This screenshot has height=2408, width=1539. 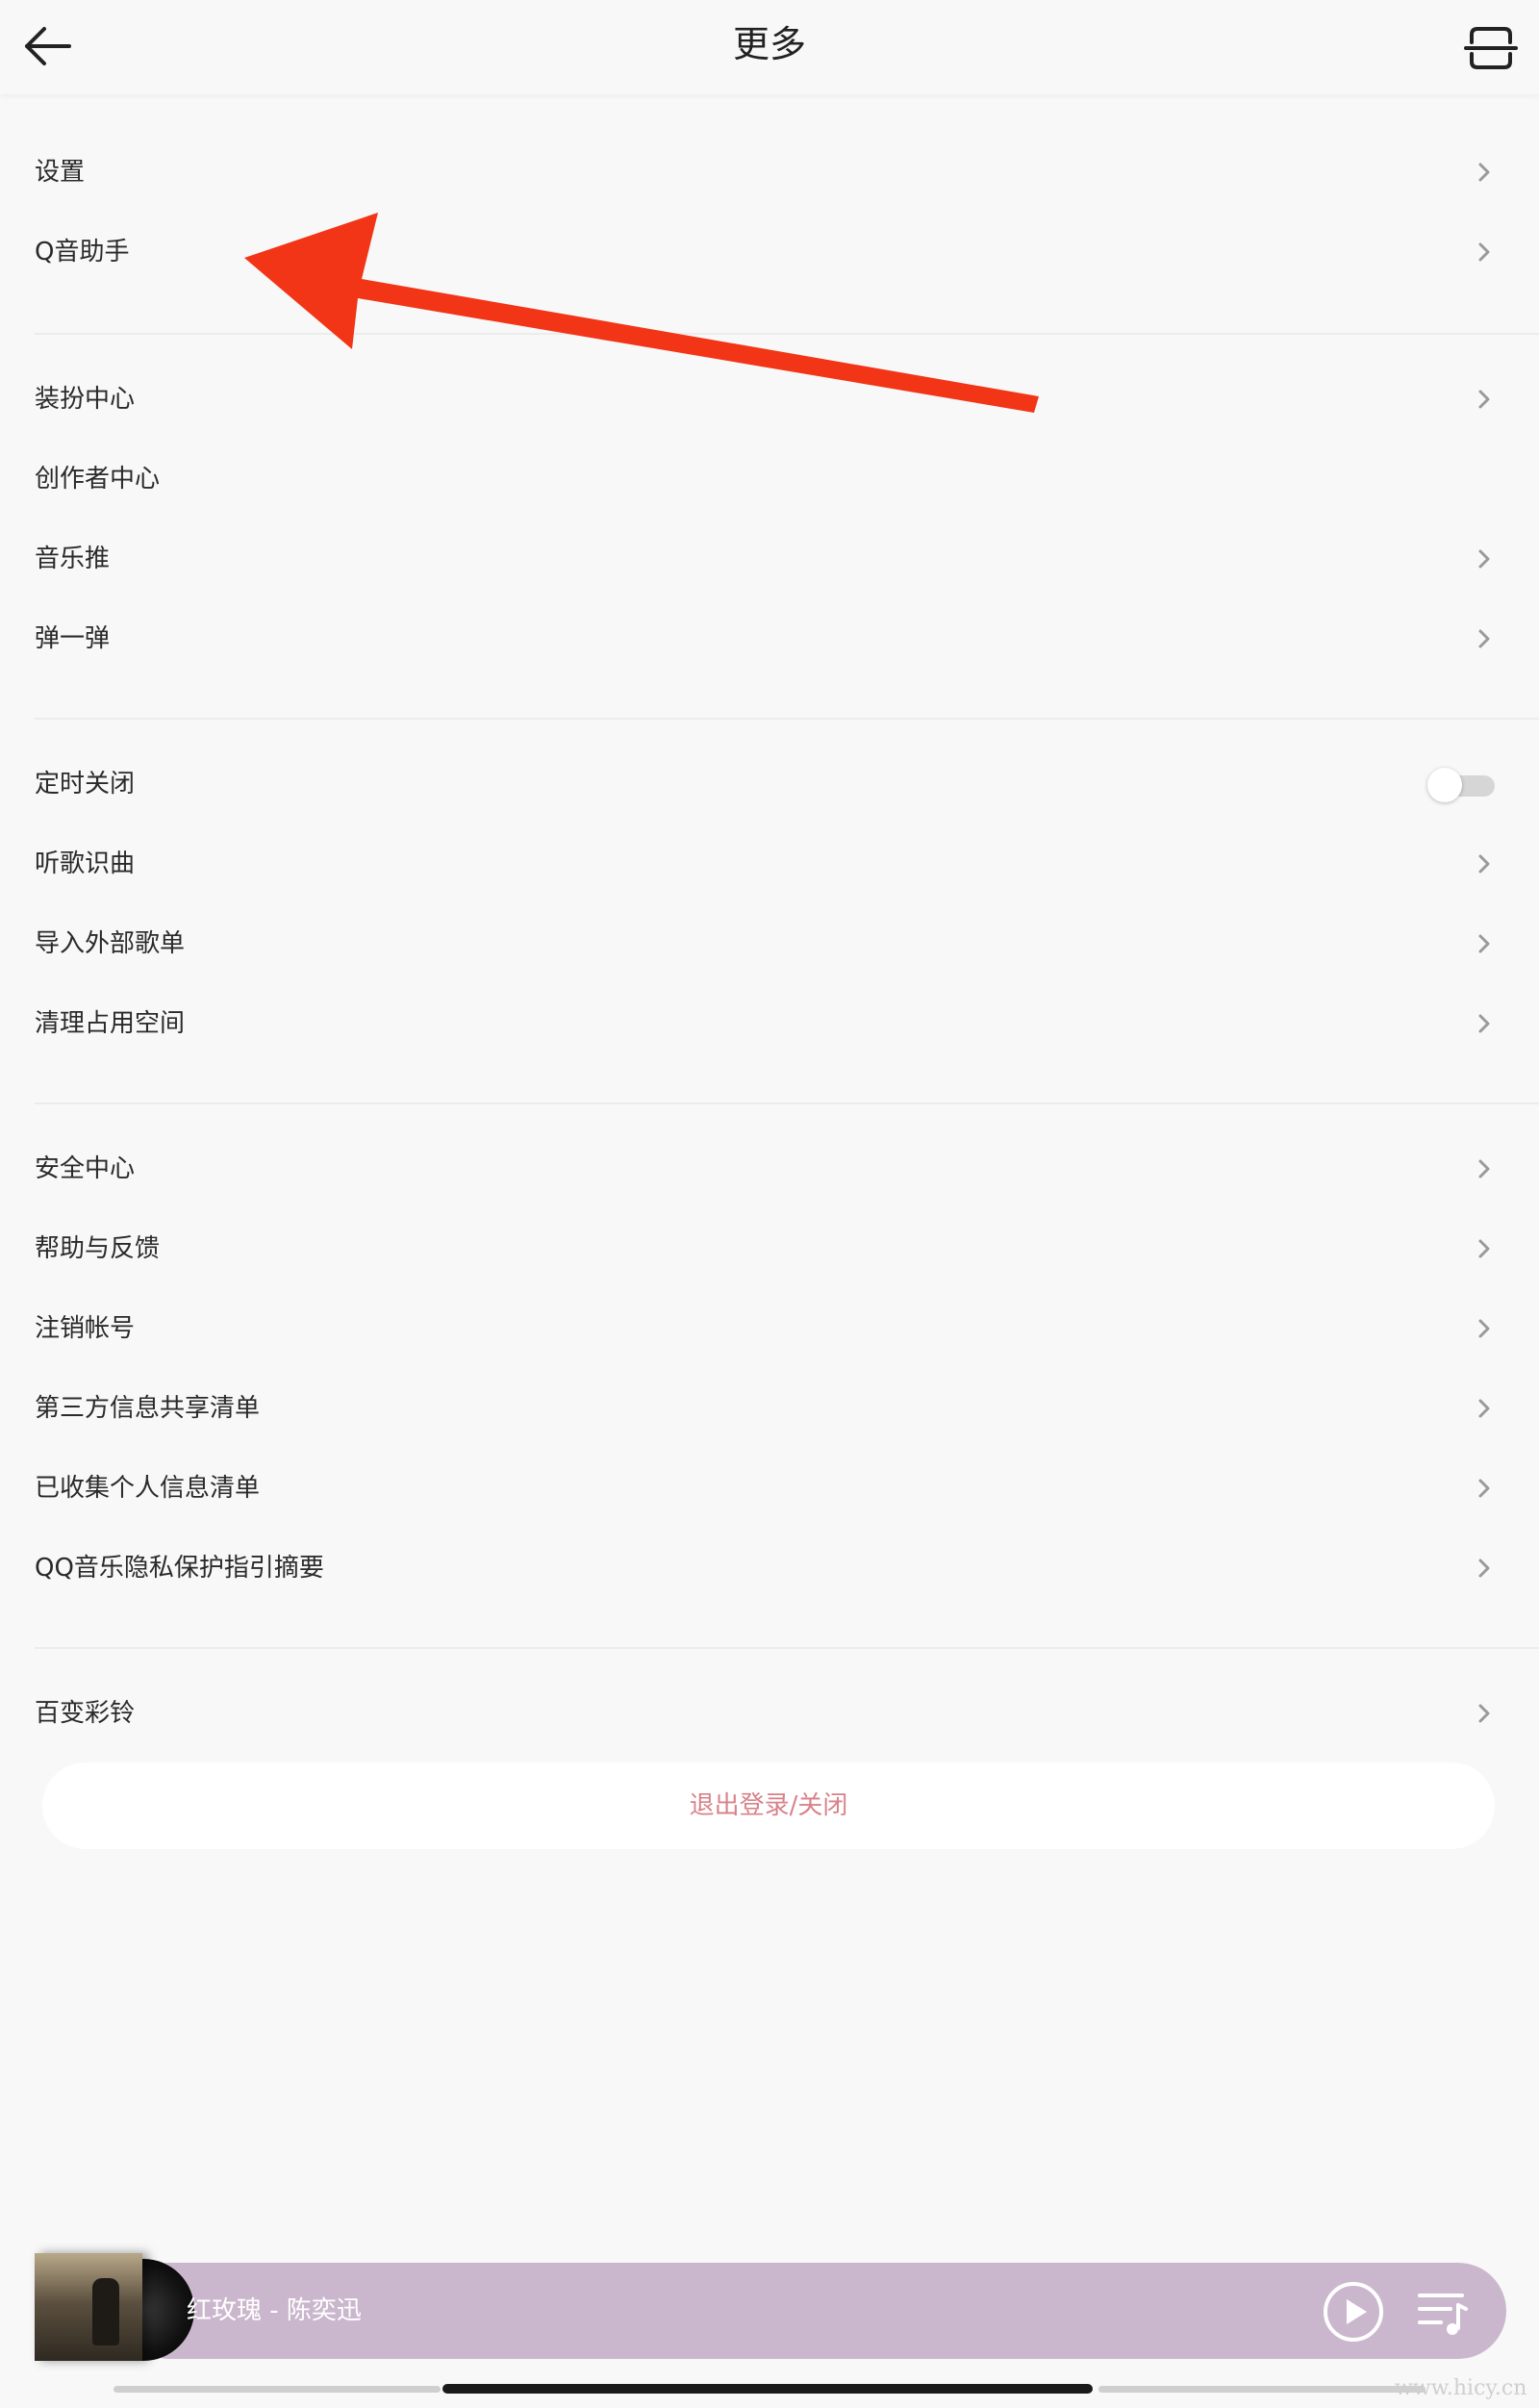 What do you see at coordinates (110, 1023) in the screenshot?
I see `menu-item-label: 清理占用空间` at bounding box center [110, 1023].